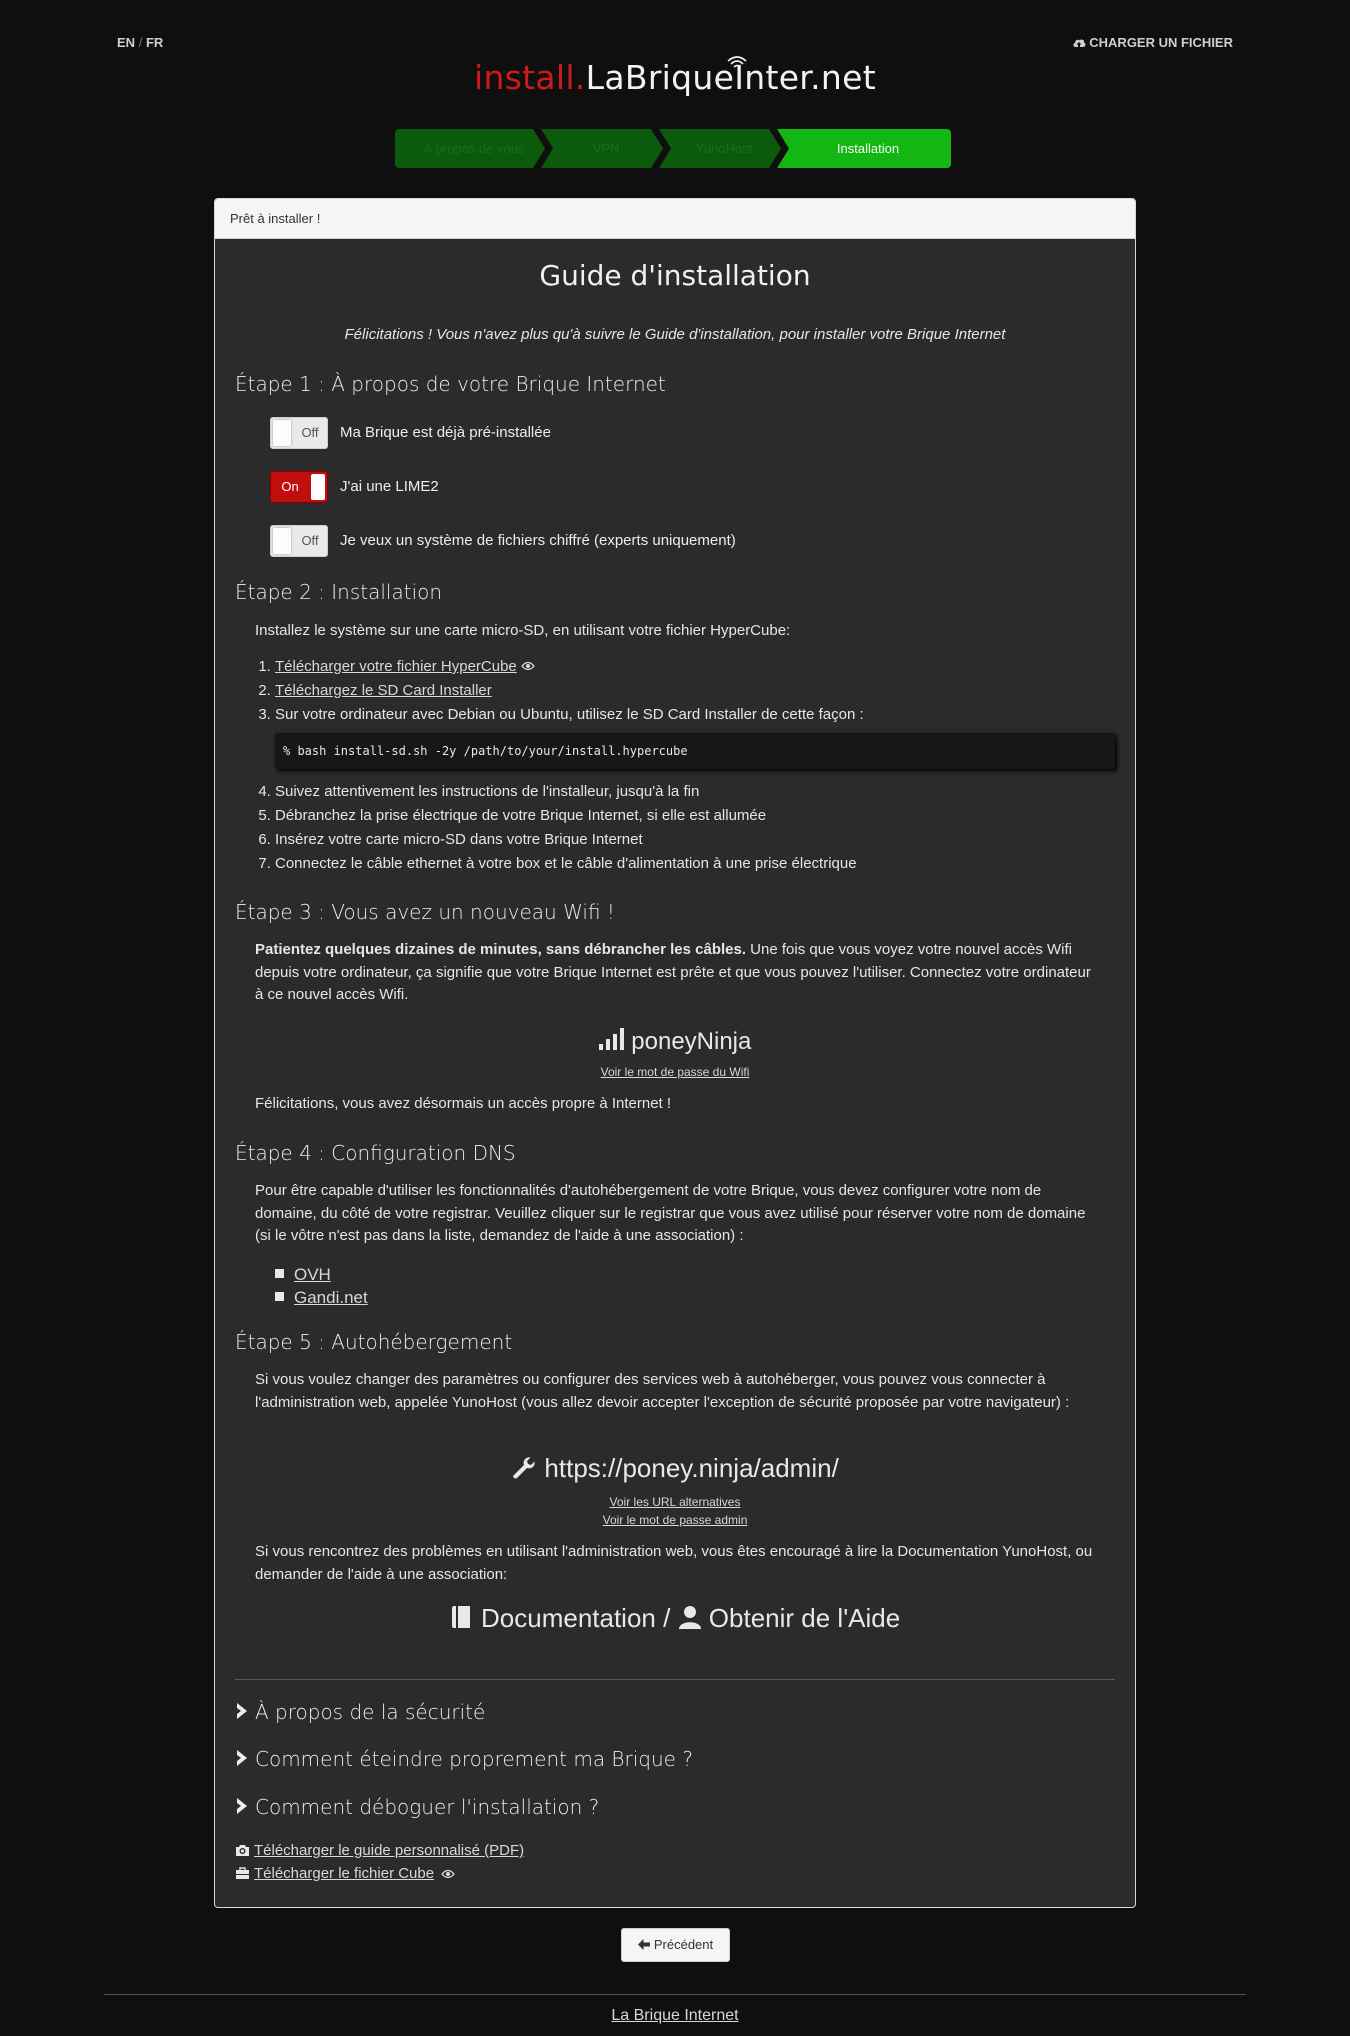 The height and width of the screenshot is (2036, 1350). What do you see at coordinates (675, 1994) in the screenshot?
I see `footer-divider` at bounding box center [675, 1994].